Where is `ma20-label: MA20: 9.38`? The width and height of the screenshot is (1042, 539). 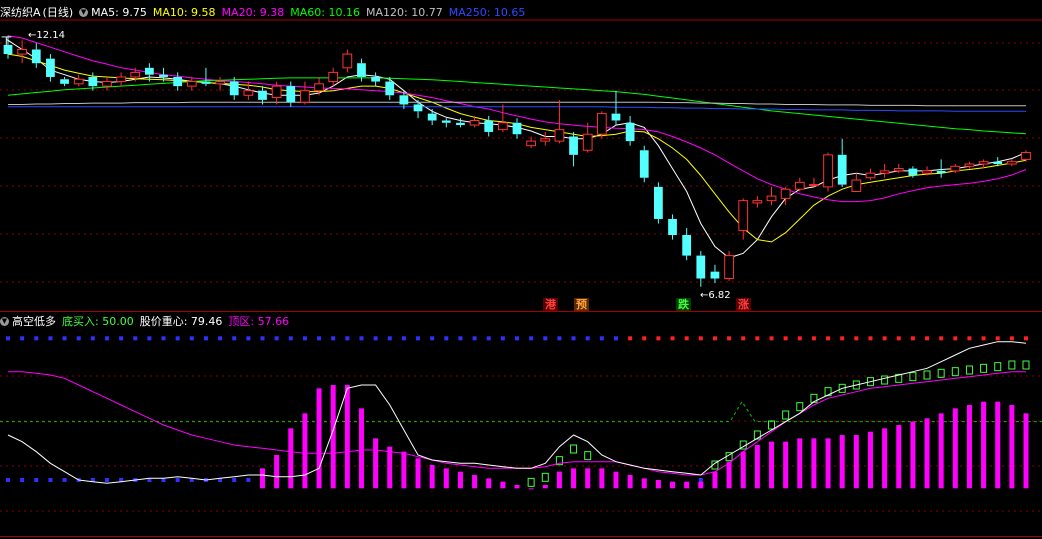
ma20-label: MA20: 9.38 is located at coordinates (253, 12).